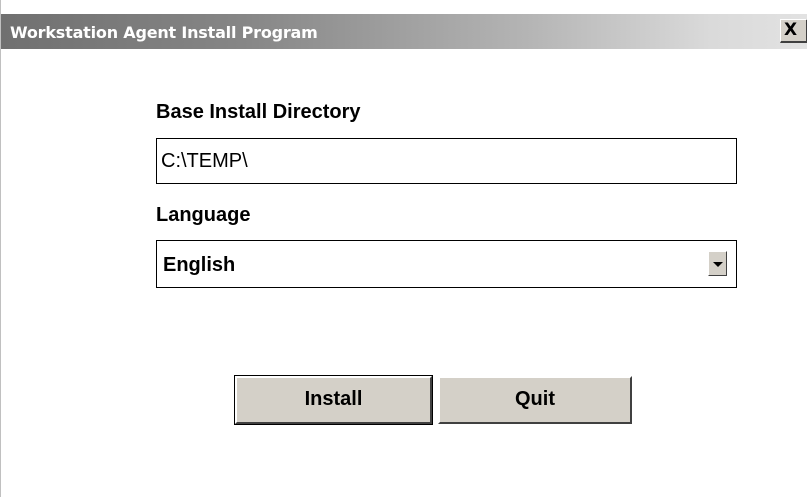 This screenshot has height=497, width=807. What do you see at coordinates (258, 112) in the screenshot?
I see `base-install-directory-label: Base Install Directory` at bounding box center [258, 112].